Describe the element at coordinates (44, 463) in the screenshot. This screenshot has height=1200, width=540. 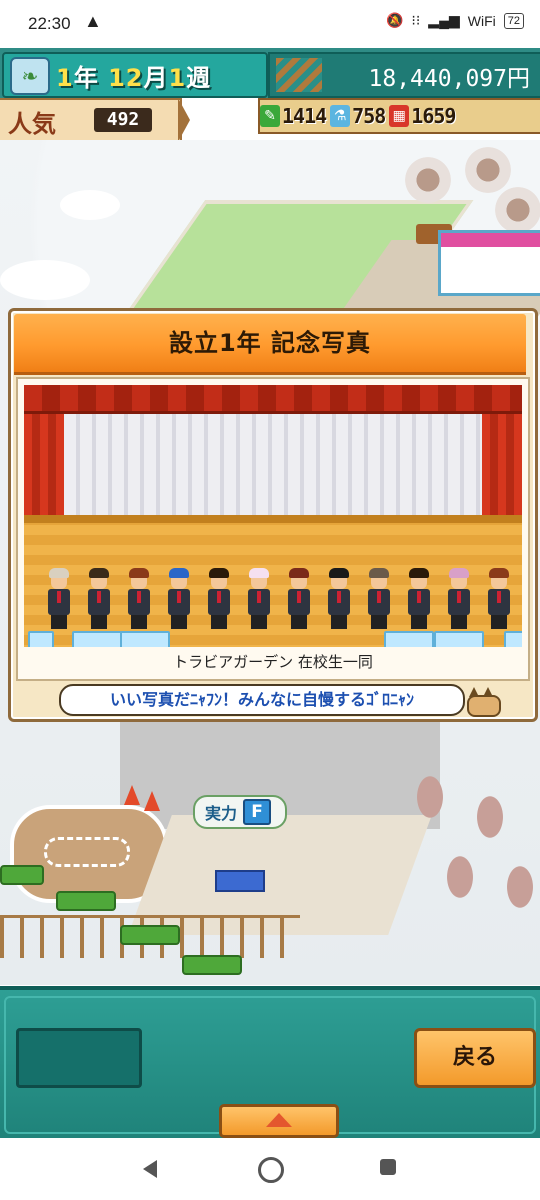
I see `curtain-left` at that location.